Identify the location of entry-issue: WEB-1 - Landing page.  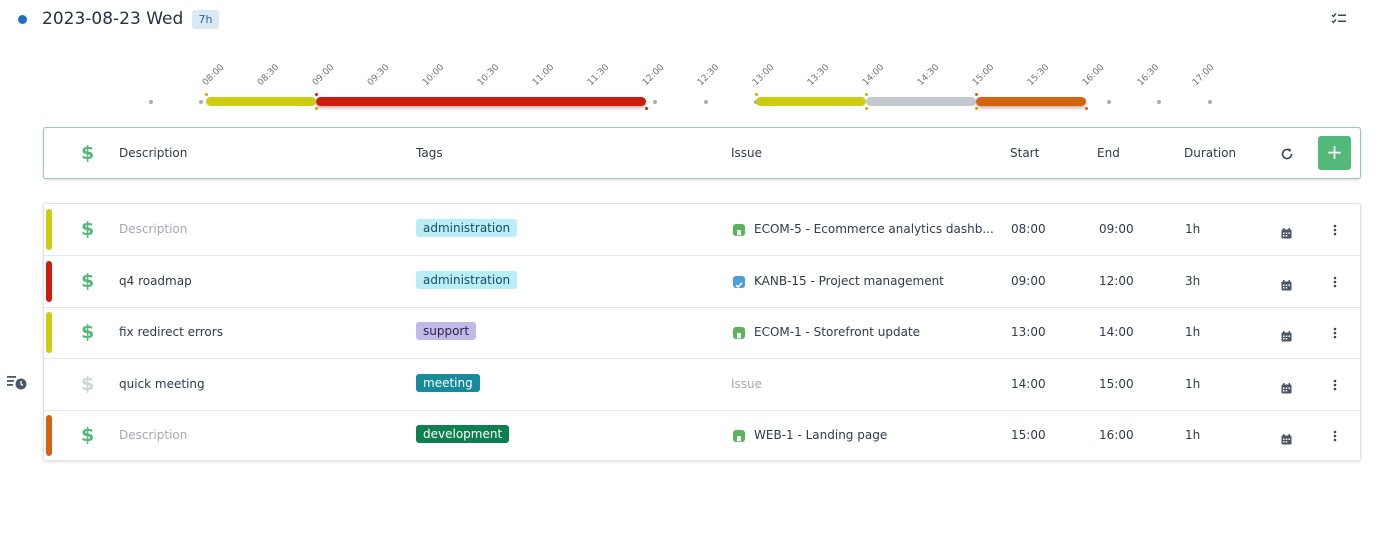
(820, 435).